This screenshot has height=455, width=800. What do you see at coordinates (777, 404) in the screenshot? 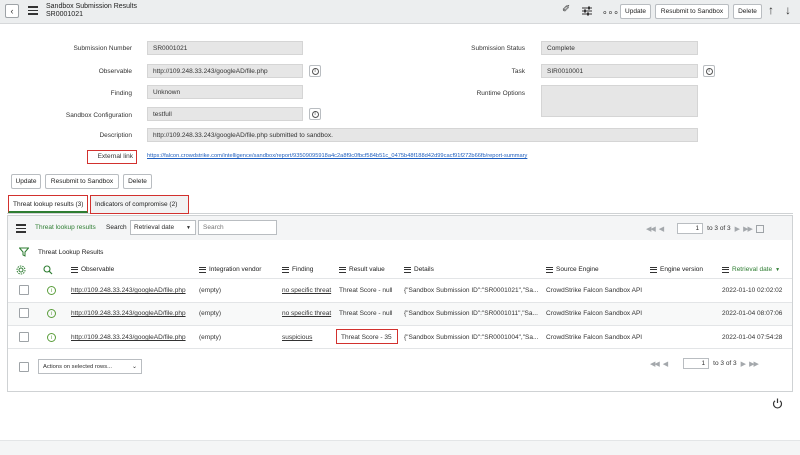
I see `power-icon` at bounding box center [777, 404].